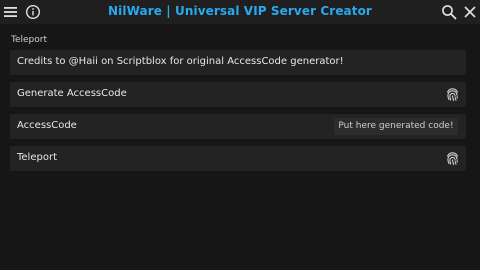 The image size is (480, 270). Describe the element at coordinates (72, 93) in the screenshot. I see `generate-accesscode-label: Generate AccessCode` at that location.